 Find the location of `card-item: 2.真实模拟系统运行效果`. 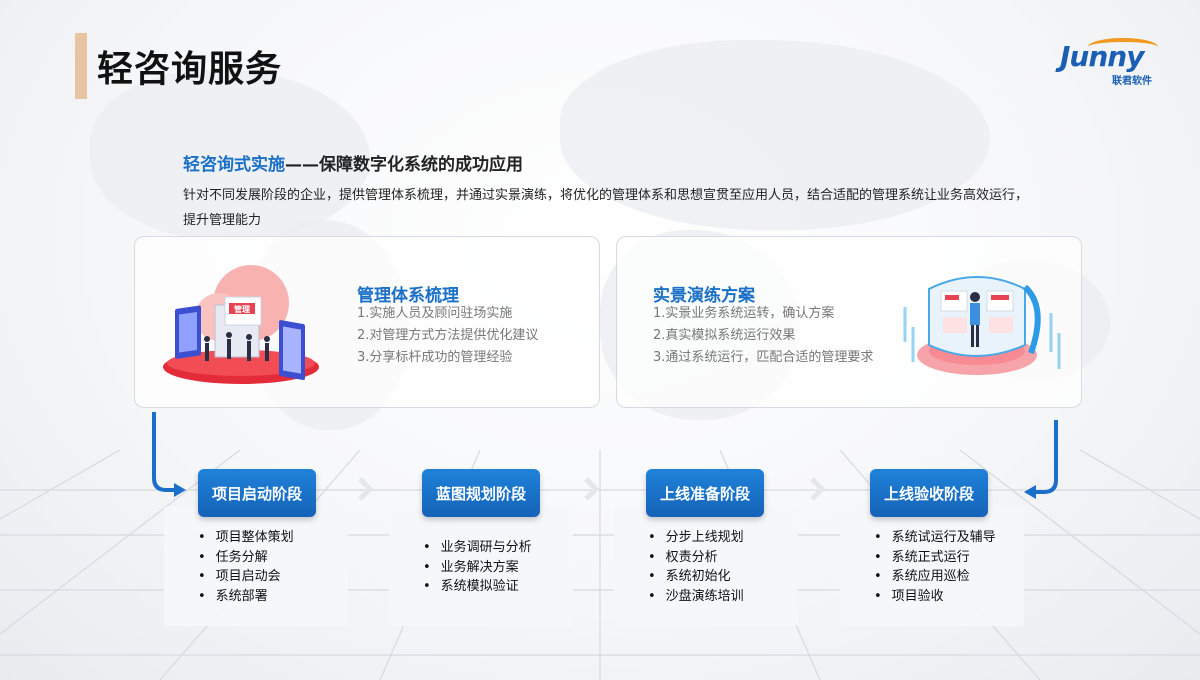

card-item: 2.真实模拟系统运行效果 is located at coordinates (724, 335).